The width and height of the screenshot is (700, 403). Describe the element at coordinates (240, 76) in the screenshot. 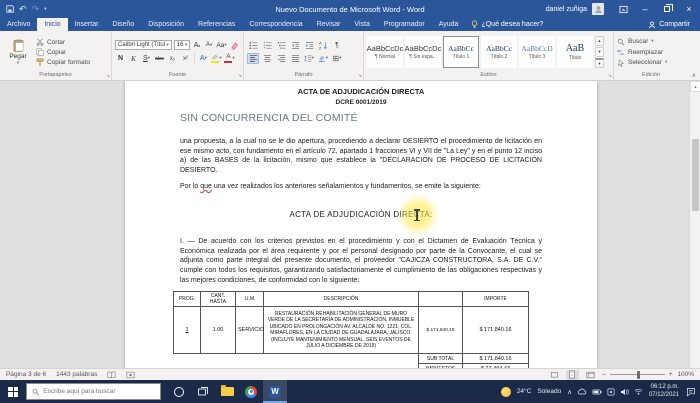

I see `fuente-dialog-launcher-icon: ↘` at that location.